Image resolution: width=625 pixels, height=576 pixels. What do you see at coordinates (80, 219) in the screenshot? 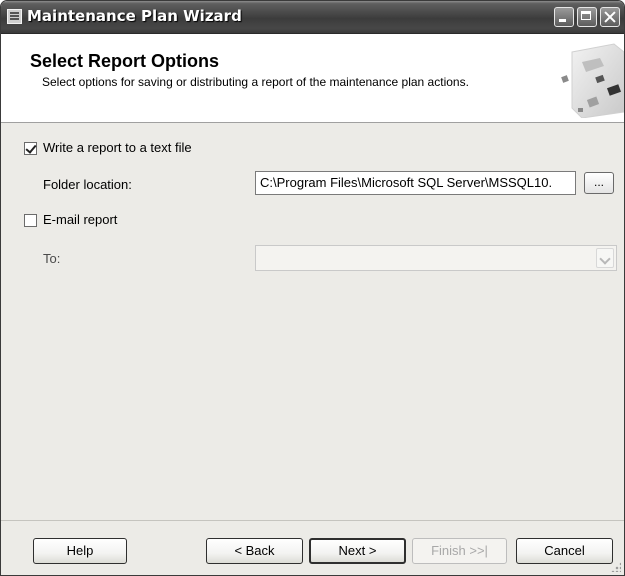
I see `email-report-label: E-mail report` at bounding box center [80, 219].